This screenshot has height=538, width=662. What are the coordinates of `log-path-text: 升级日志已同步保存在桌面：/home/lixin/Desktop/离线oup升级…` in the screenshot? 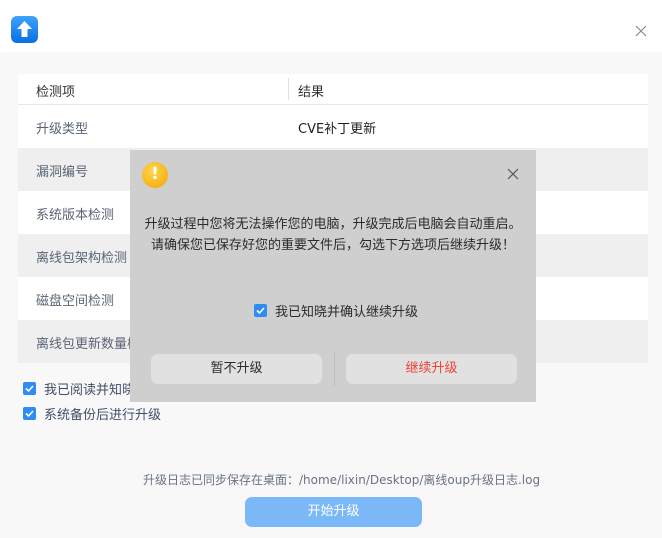 It's located at (342, 480).